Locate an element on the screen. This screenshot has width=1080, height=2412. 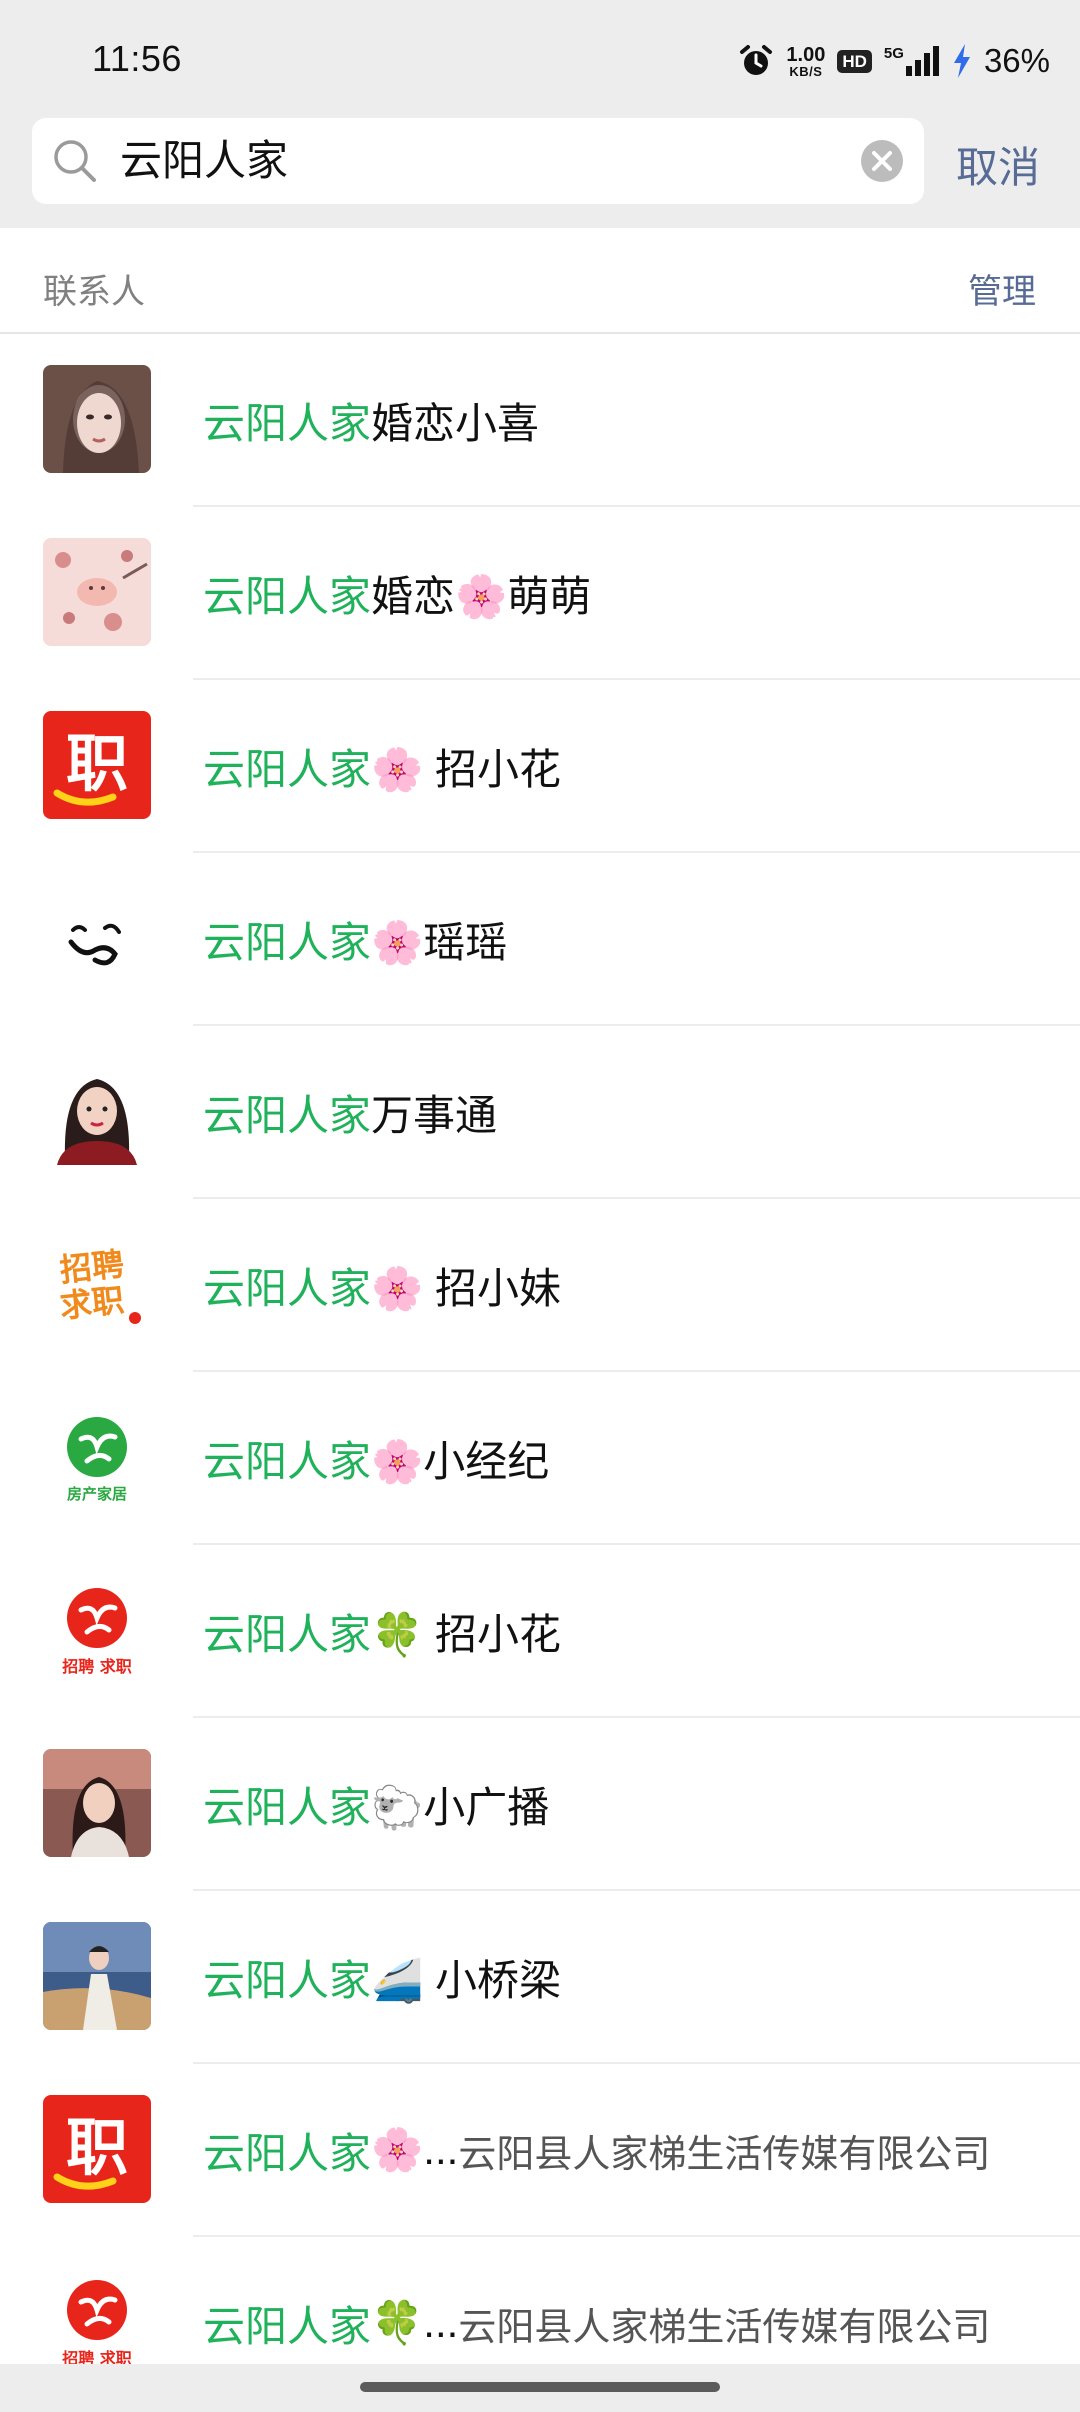
cartoon-girl-avatar is located at coordinates (97, 1111).